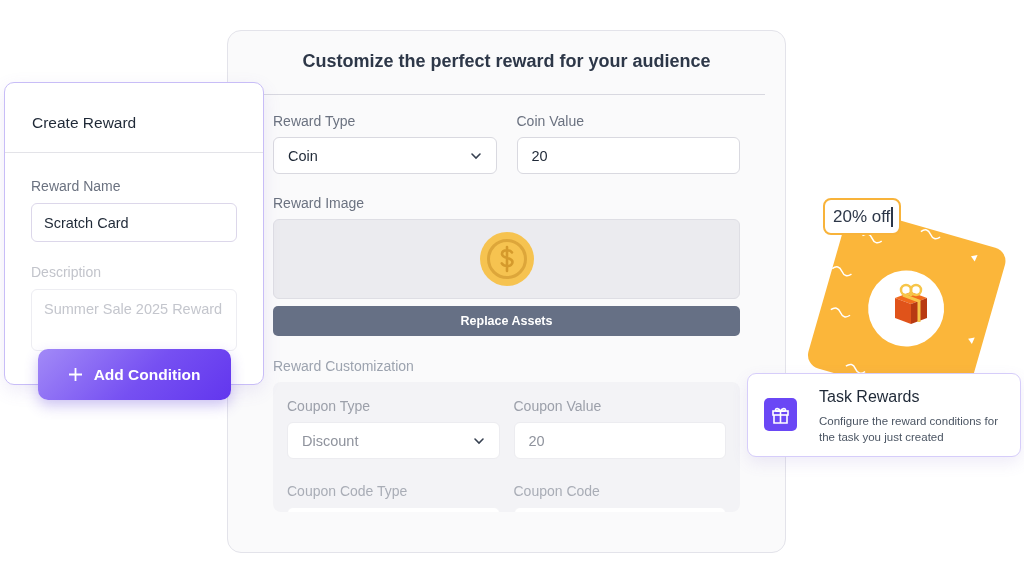  Describe the element at coordinates (909, 429) in the screenshot. I see `card-description: Configure the reward conditions for the task you just created` at that location.